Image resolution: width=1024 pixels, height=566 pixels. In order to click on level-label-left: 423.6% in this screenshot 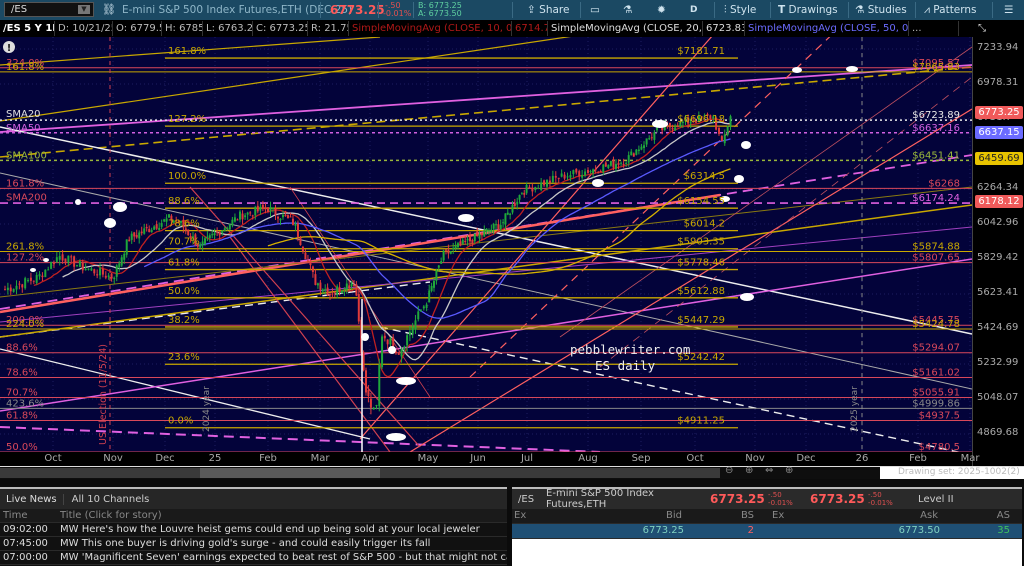, I will do `click(25, 403)`.